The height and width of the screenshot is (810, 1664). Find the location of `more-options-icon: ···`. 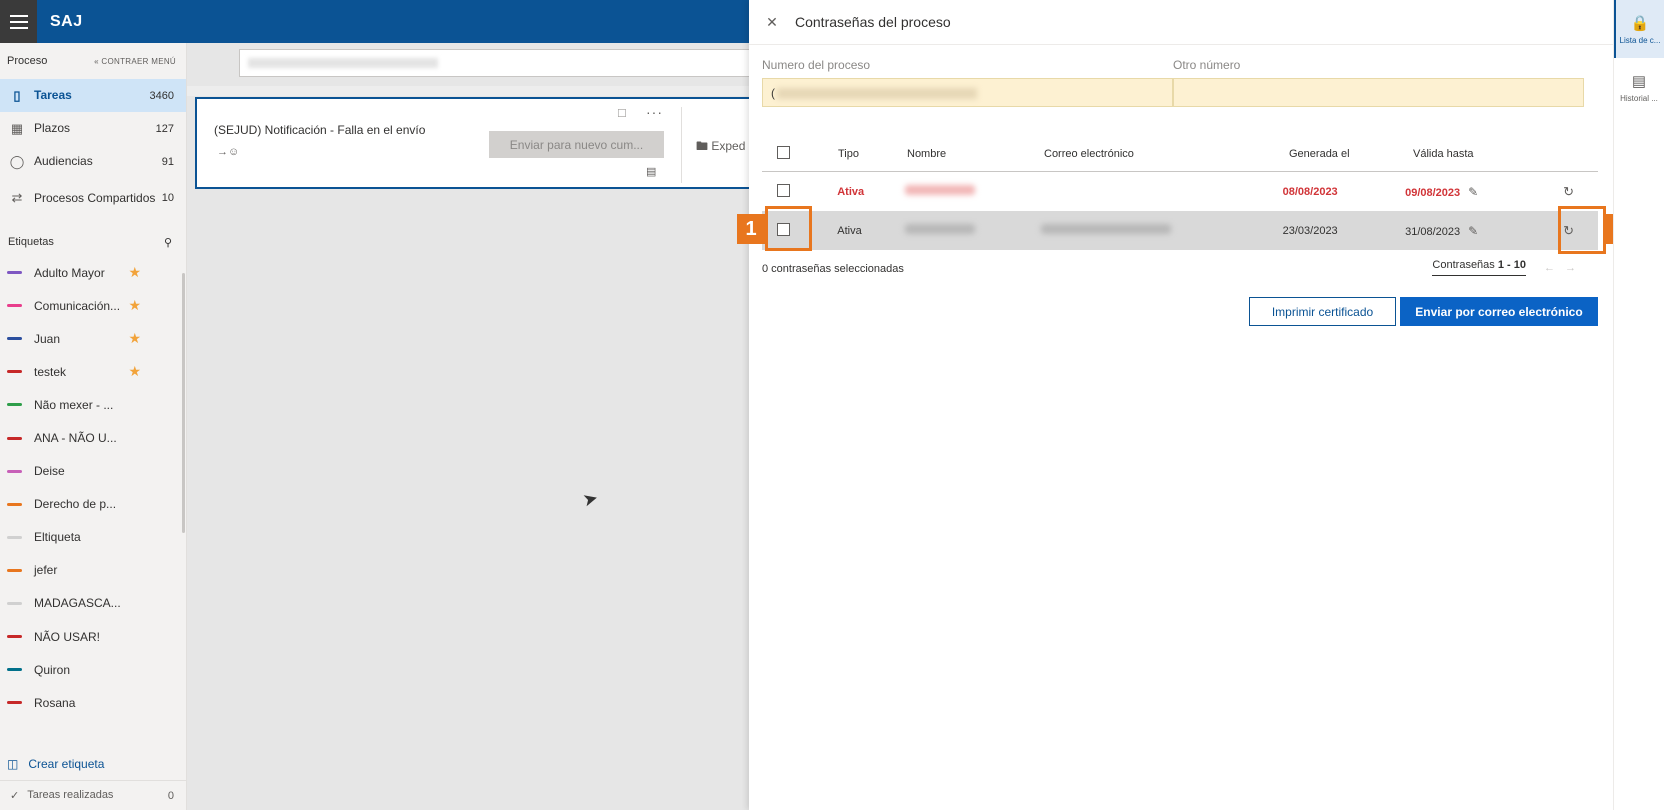

more-options-icon: ··· is located at coordinates (654, 112).